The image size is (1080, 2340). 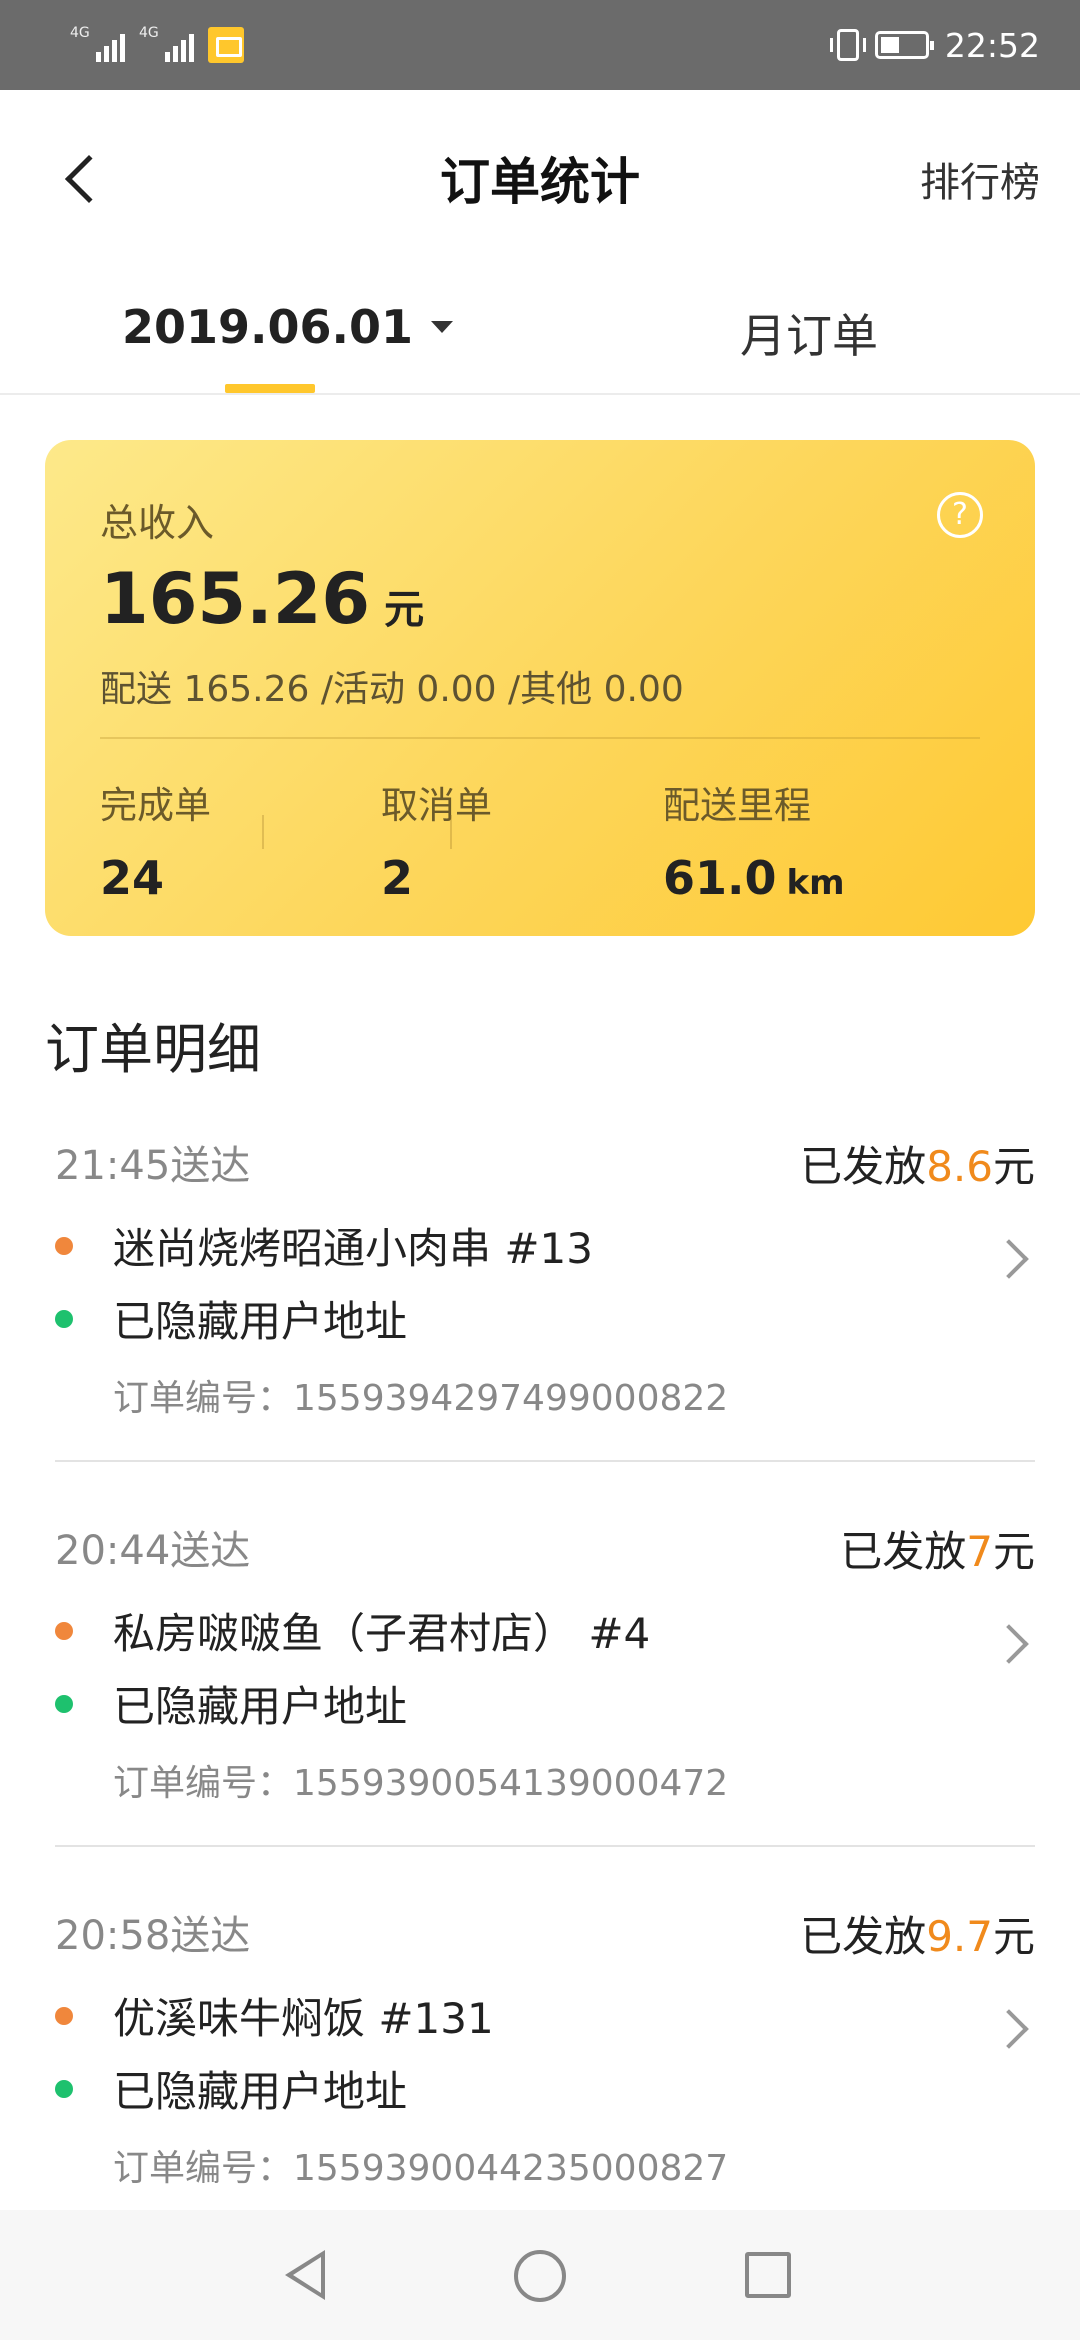 I want to click on stat-unit: km, so click(x=815, y=883).